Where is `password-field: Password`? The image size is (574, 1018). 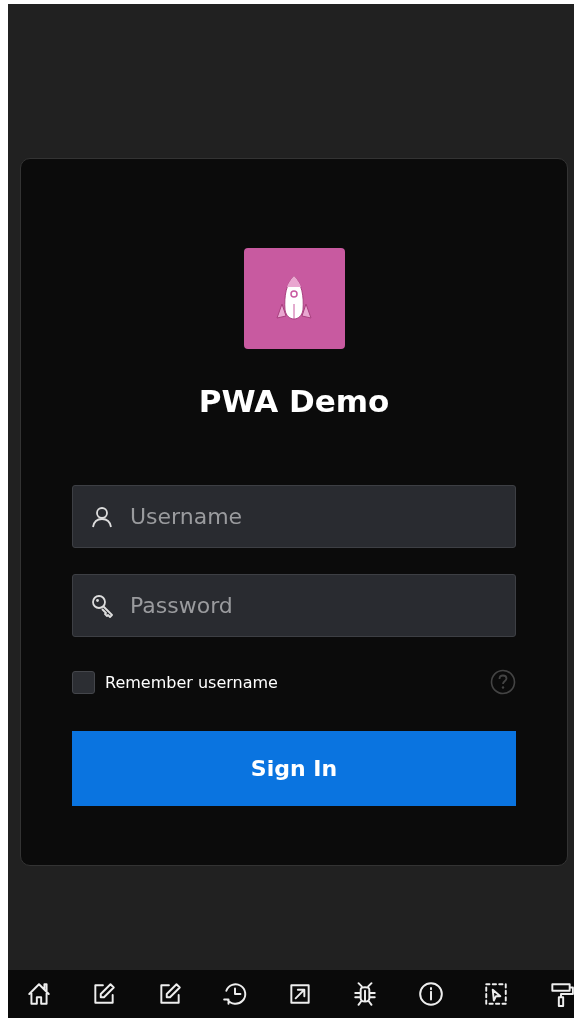
password-field: Password is located at coordinates (294, 605).